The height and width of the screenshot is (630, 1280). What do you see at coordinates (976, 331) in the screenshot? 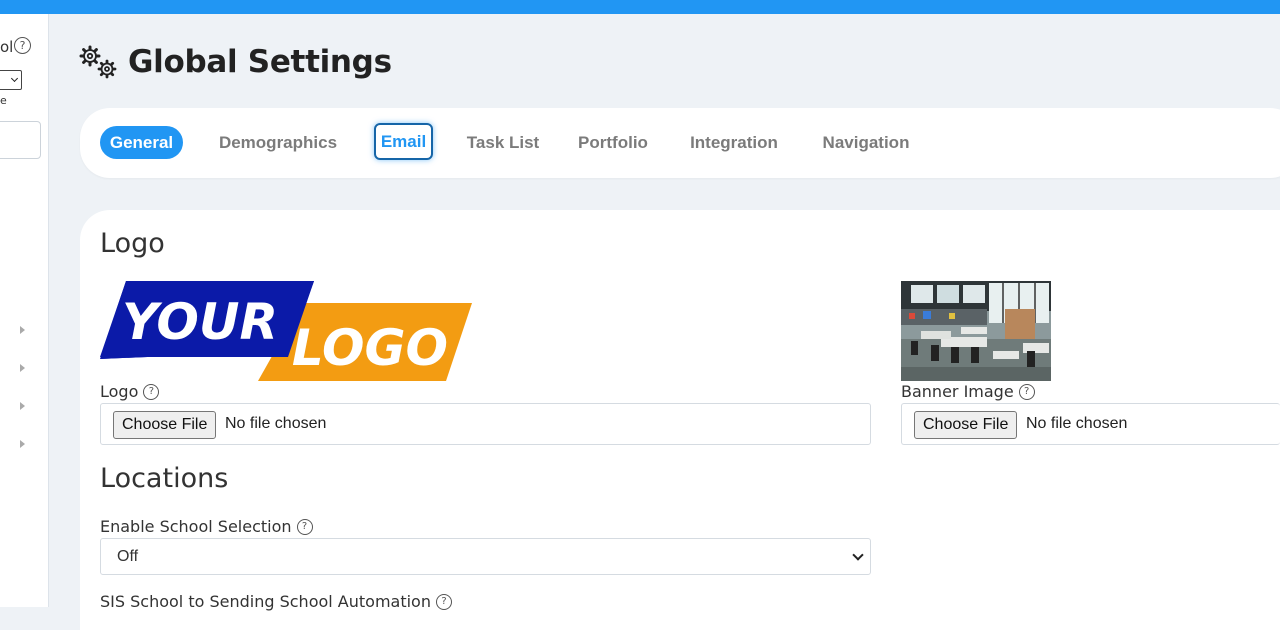
I see `banner-image` at bounding box center [976, 331].